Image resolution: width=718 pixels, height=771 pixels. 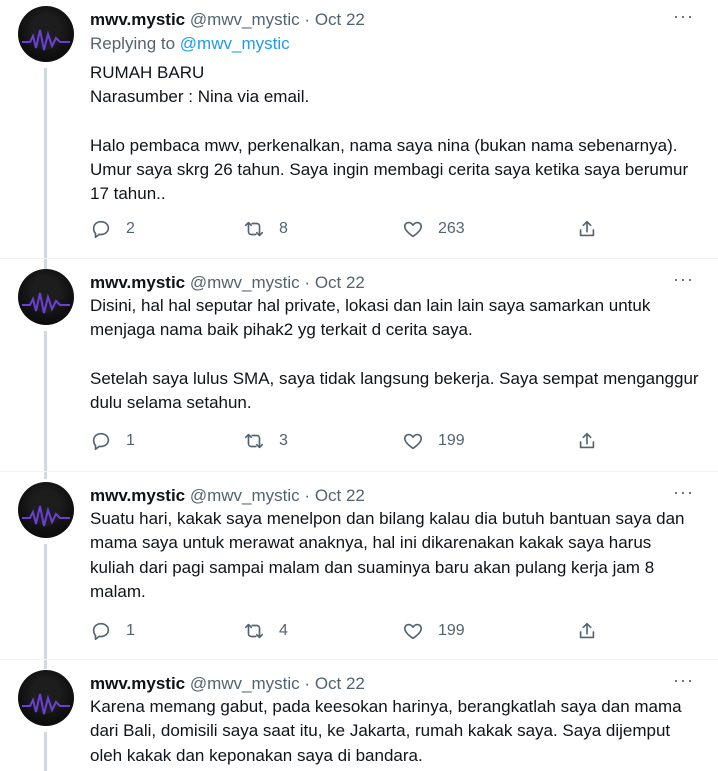 What do you see at coordinates (112, 229) in the screenshot?
I see `reply-button: 2` at bounding box center [112, 229].